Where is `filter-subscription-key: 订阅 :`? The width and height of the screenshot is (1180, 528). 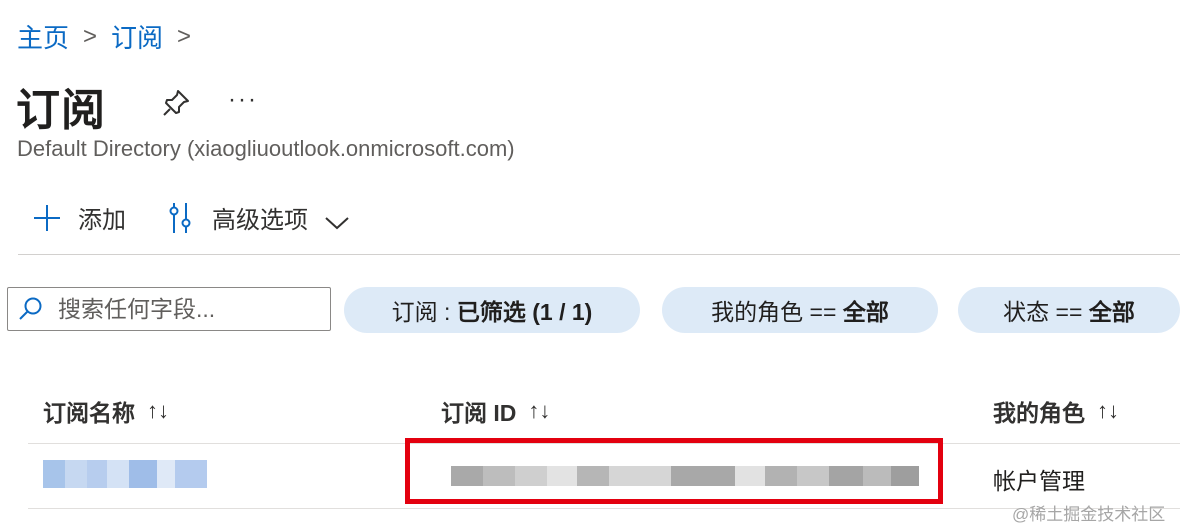
filter-subscription-key: 订阅 : is located at coordinates (424, 312).